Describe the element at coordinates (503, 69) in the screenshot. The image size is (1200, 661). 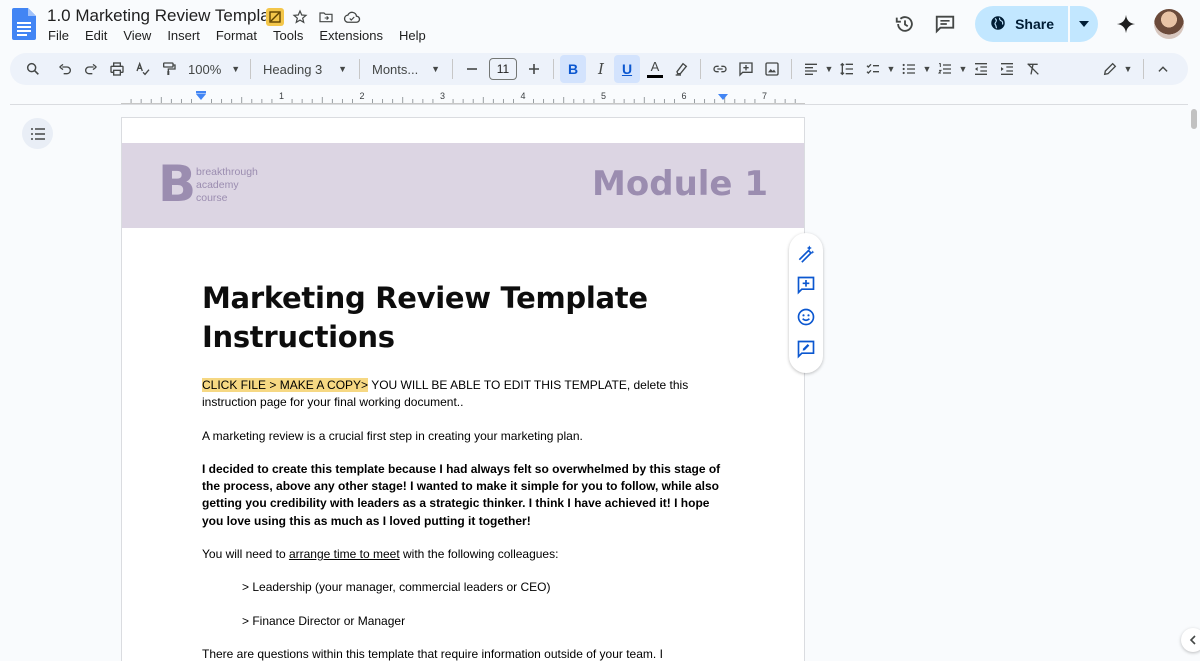
I see `font-size-input: 11` at that location.